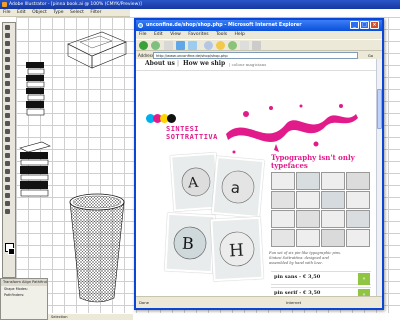 This screenshot has height=320, width=400. What do you see at coordinates (143, 45) in the screenshot?
I see `back-icon` at bounding box center [143, 45].